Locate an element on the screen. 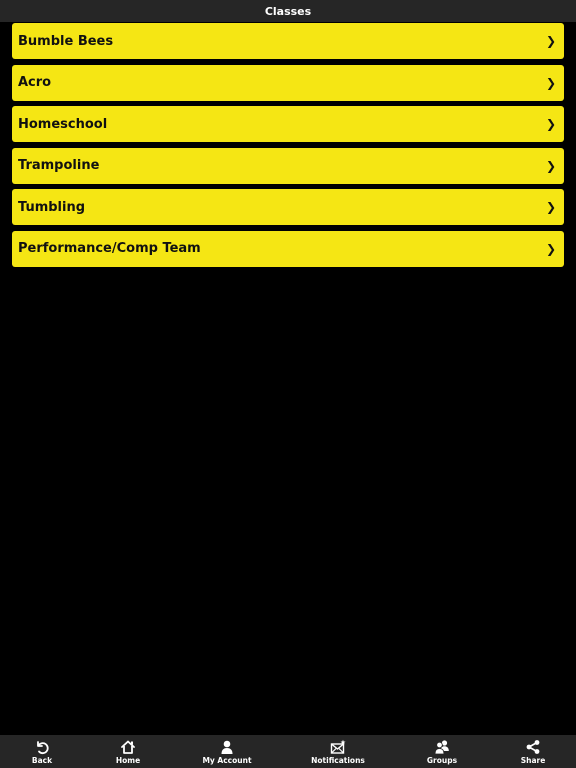  tab-groups: Groups is located at coordinates (442, 751).